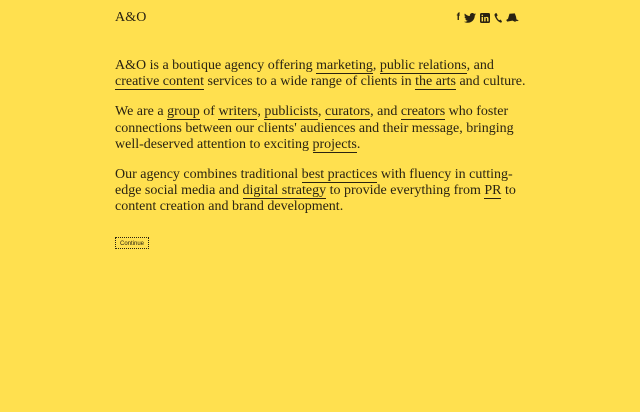 The width and height of the screenshot is (640, 412). What do you see at coordinates (435, 82) in the screenshot?
I see `link-the-arts: the arts` at bounding box center [435, 82].